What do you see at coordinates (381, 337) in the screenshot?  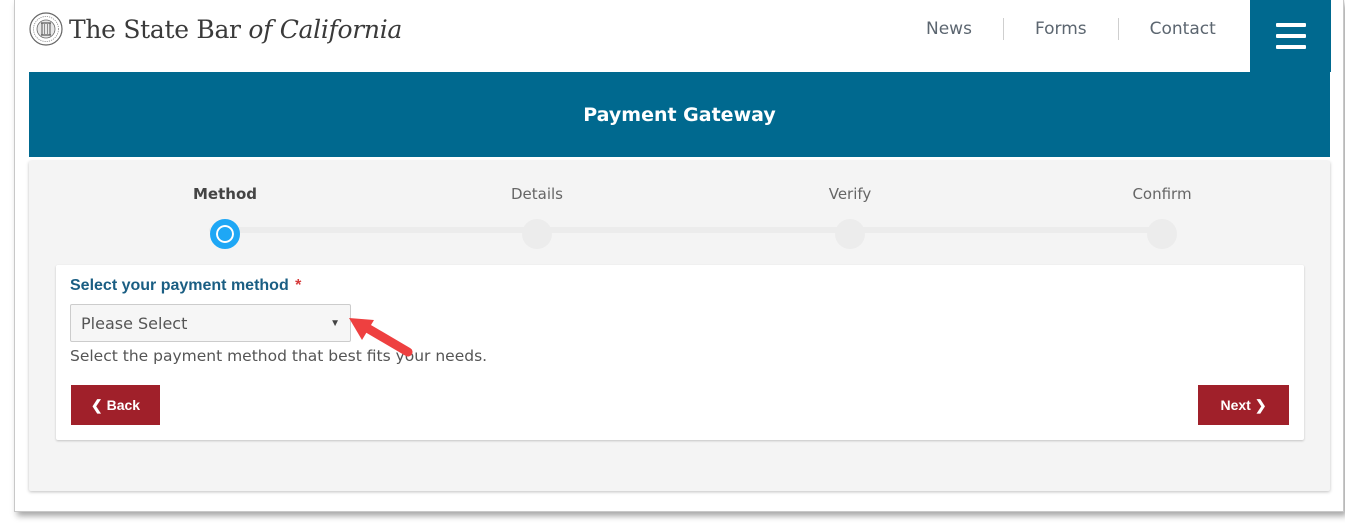 I see `annotation-arrow-icon` at bounding box center [381, 337].